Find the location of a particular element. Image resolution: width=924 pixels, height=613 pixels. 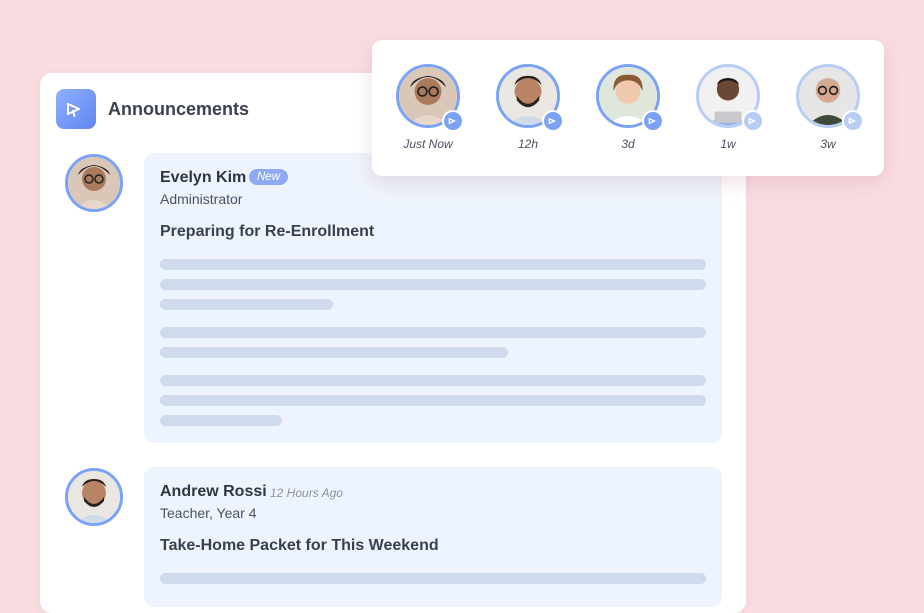

story-time: 12h is located at coordinates (528, 144).